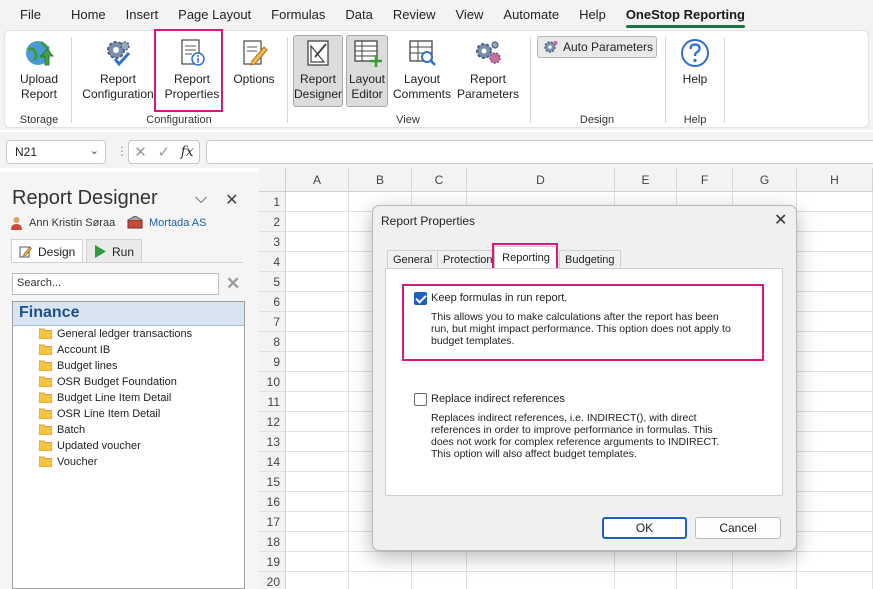 The image size is (873, 589). I want to click on tab-protection: Protection, so click(468, 259).